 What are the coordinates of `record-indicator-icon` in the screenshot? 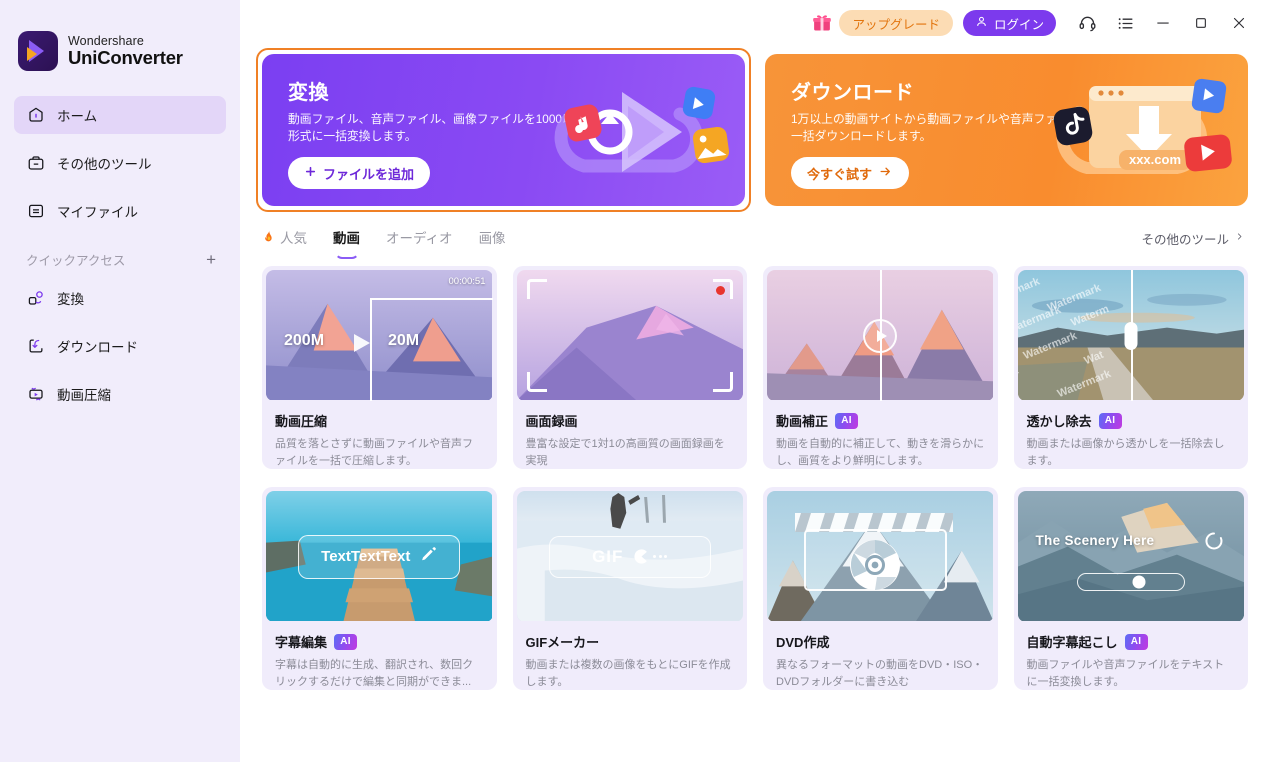 It's located at (720, 290).